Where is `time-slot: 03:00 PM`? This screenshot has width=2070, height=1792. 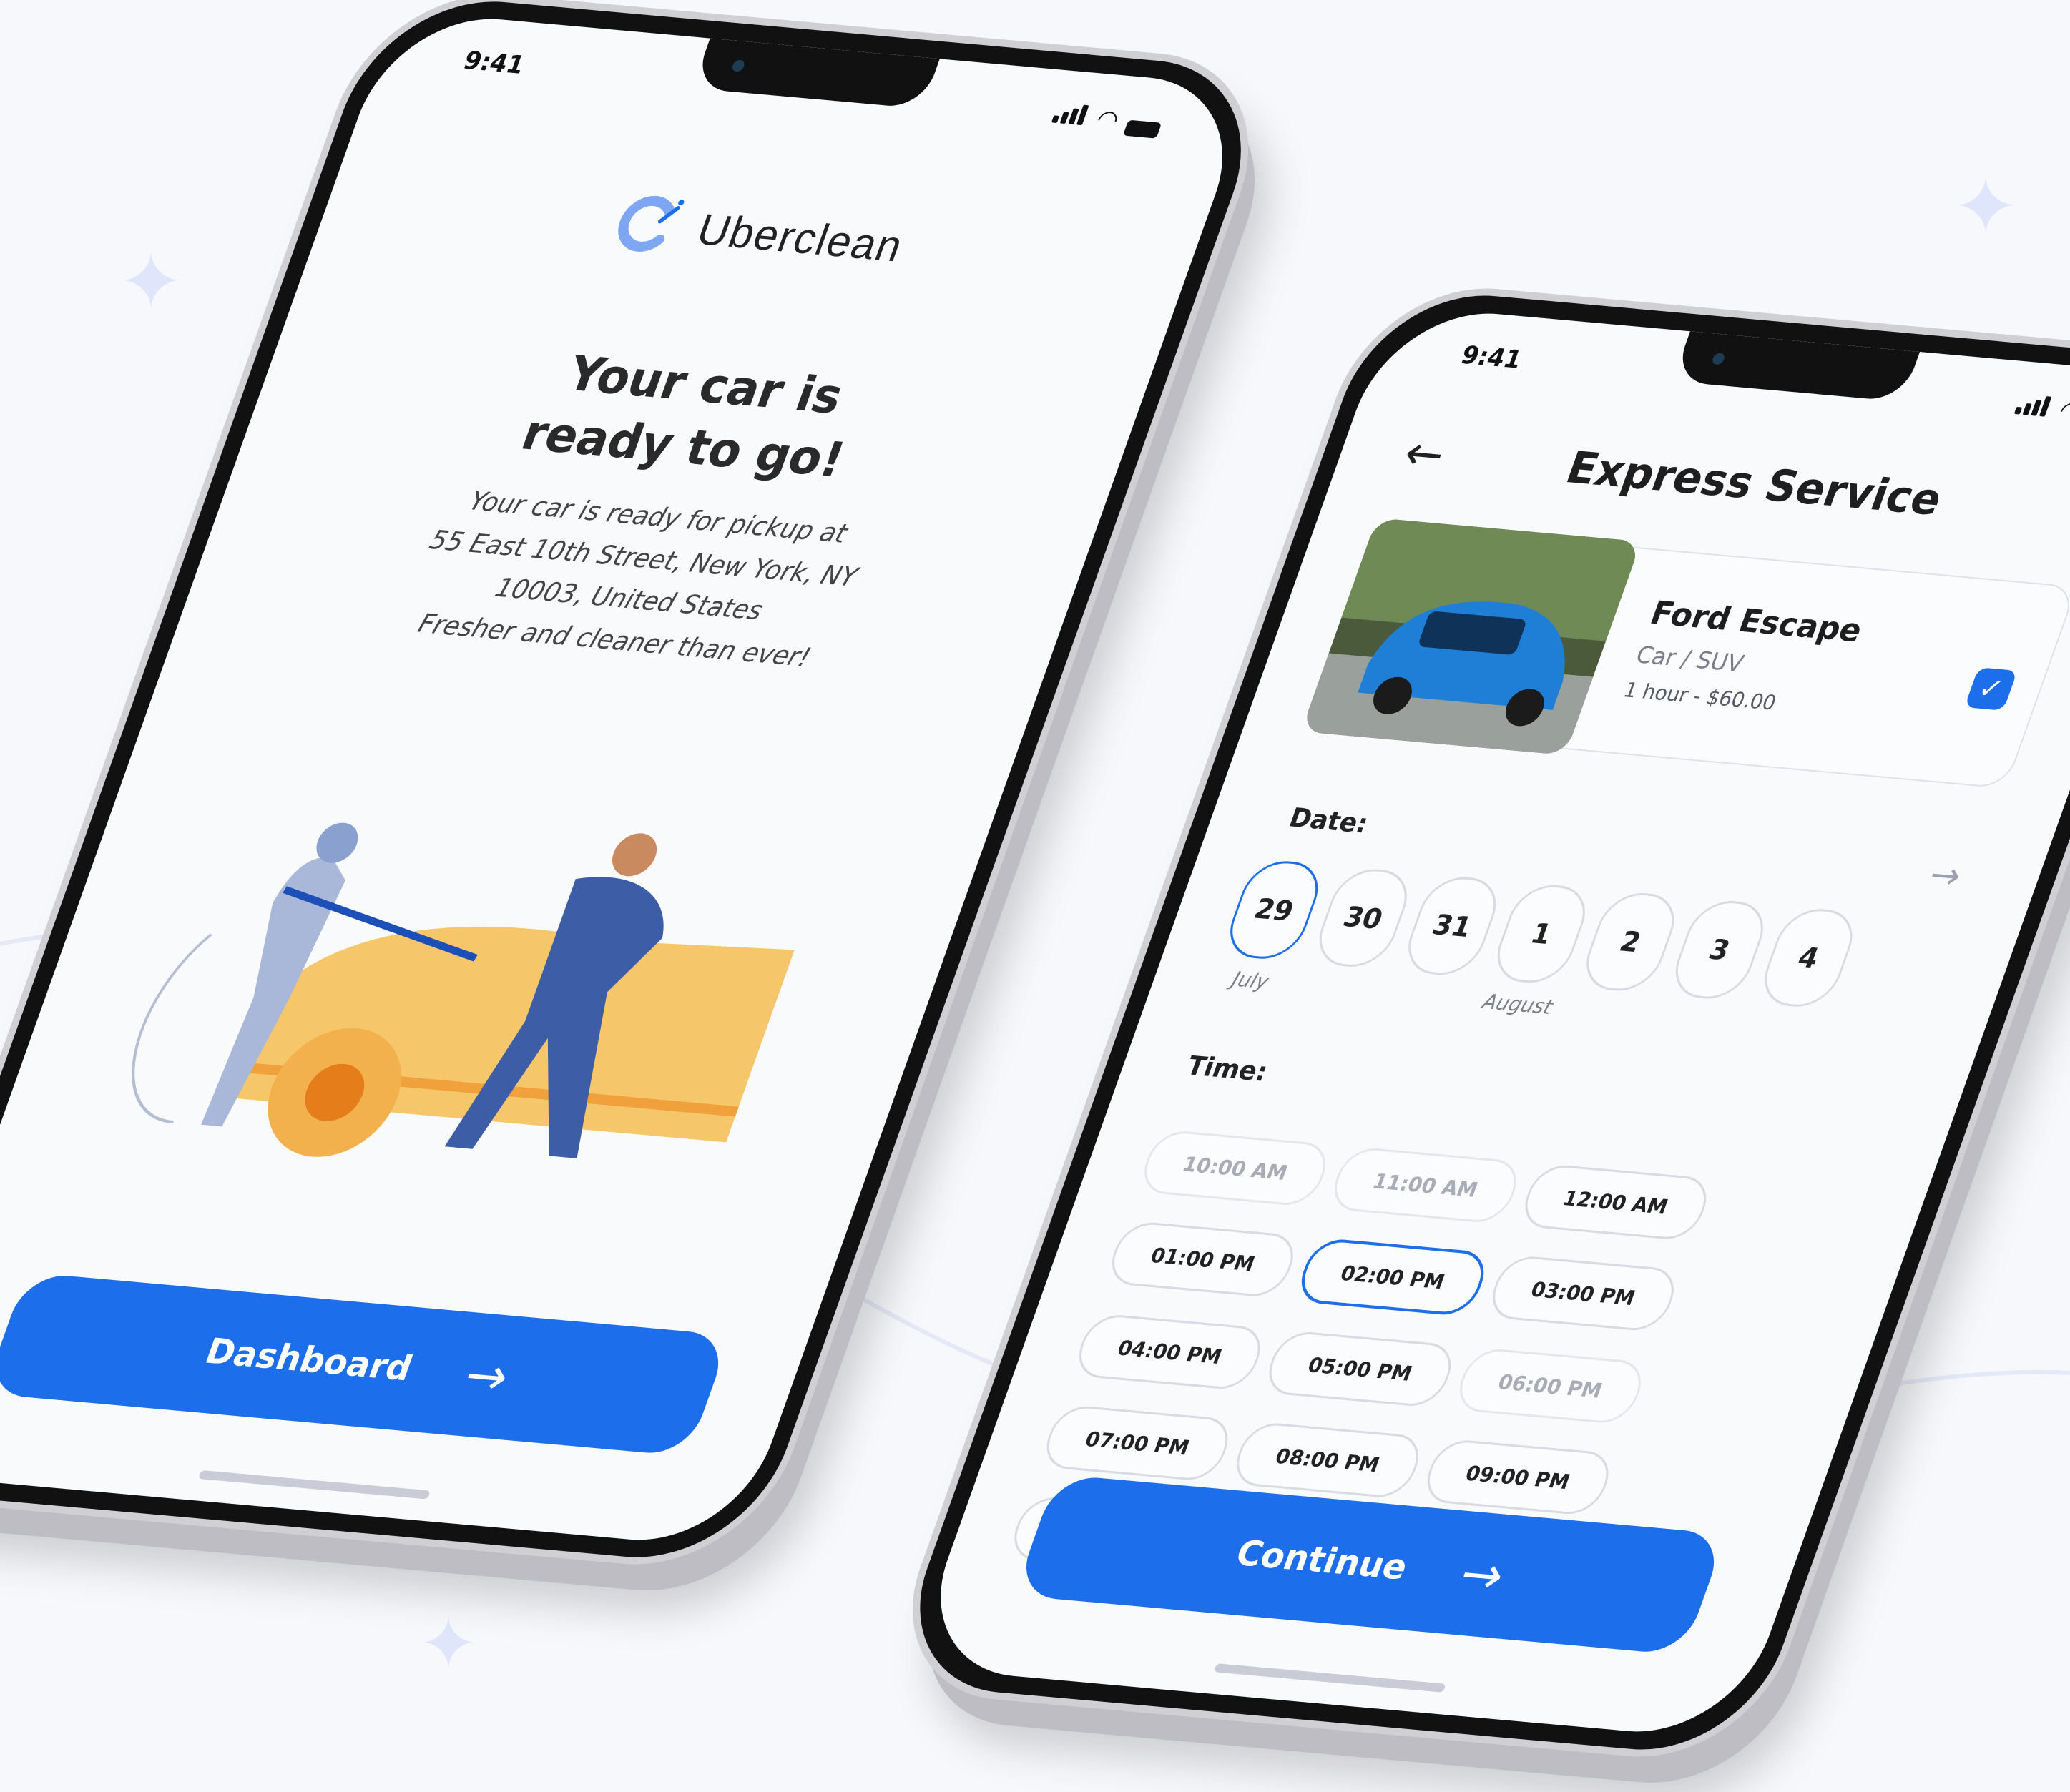
time-slot: 03:00 PM is located at coordinates (1583, 1293).